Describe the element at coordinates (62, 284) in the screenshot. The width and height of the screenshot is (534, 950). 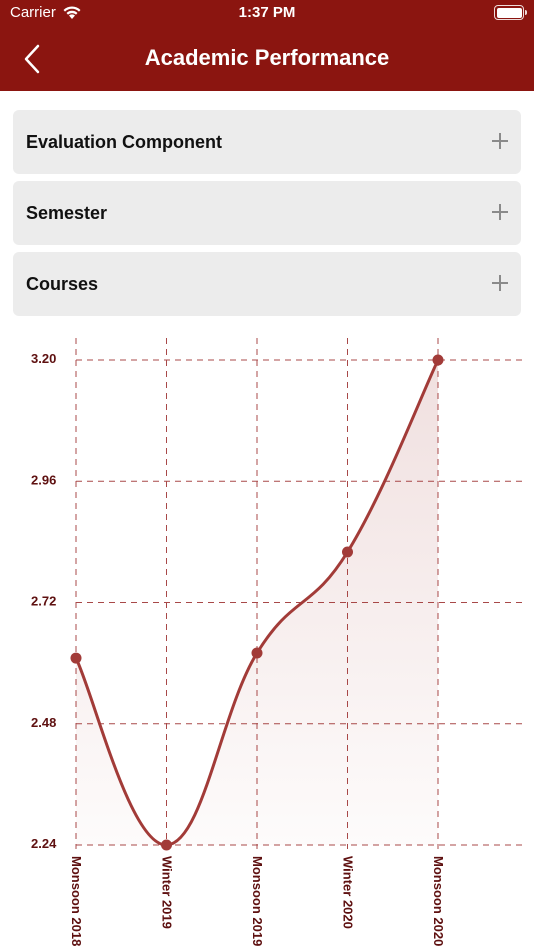
I see `accordion-label: Courses` at that location.